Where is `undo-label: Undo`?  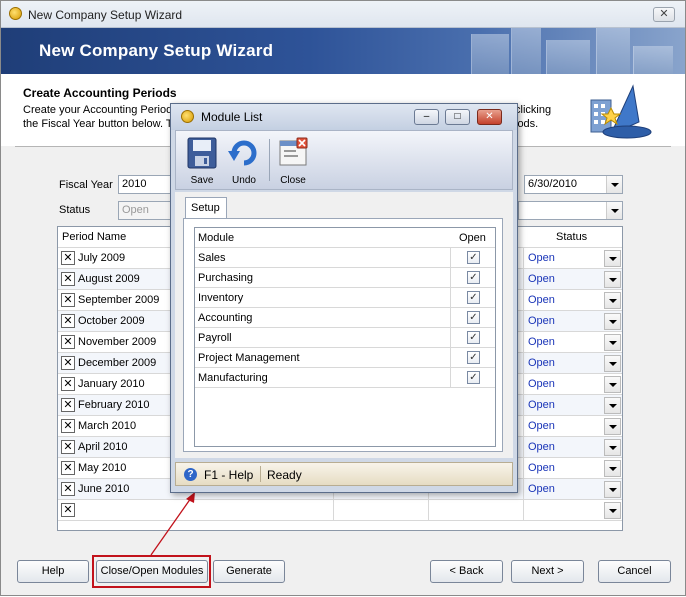 undo-label: Undo is located at coordinates (244, 180).